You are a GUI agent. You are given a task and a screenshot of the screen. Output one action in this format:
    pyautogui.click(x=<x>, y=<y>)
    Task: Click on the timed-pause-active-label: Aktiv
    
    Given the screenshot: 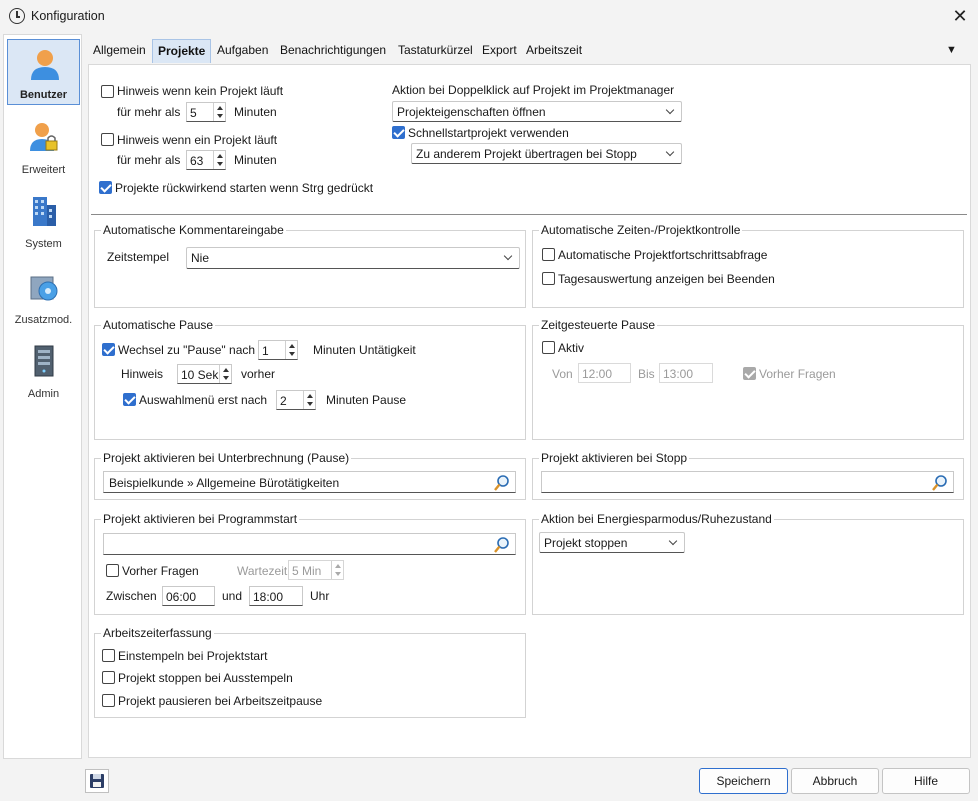 What is the action you would take?
    pyautogui.click(x=571, y=348)
    